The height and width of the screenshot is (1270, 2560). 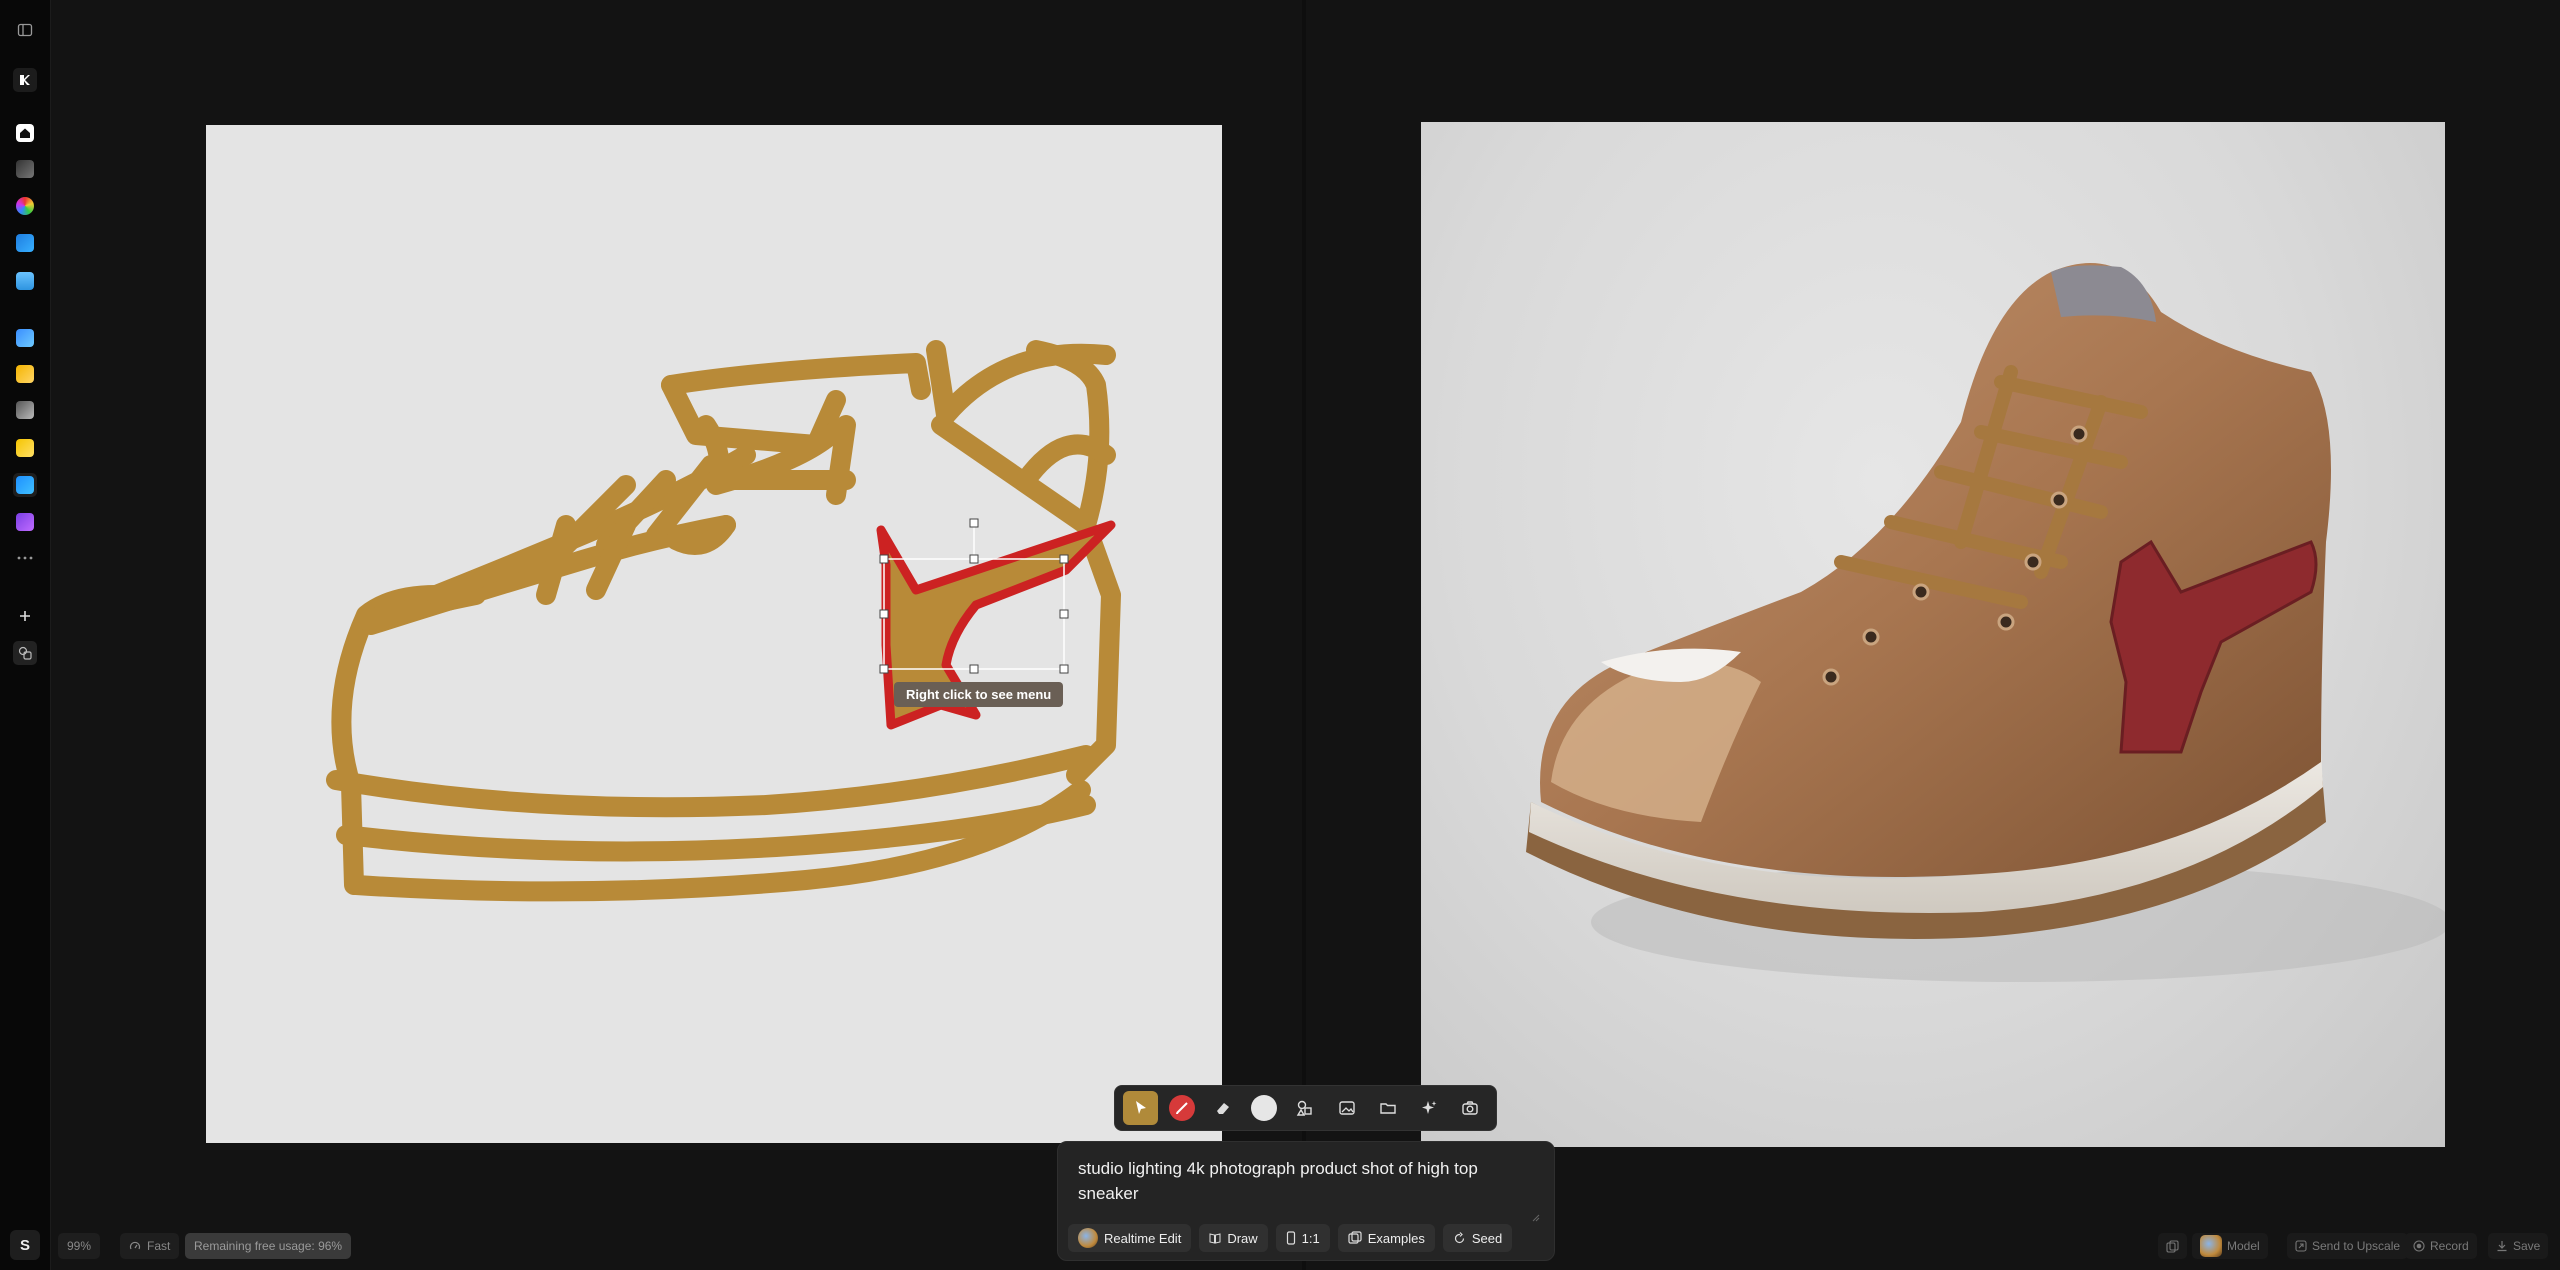 What do you see at coordinates (2230, 1246) in the screenshot?
I see `model-button: Model` at bounding box center [2230, 1246].